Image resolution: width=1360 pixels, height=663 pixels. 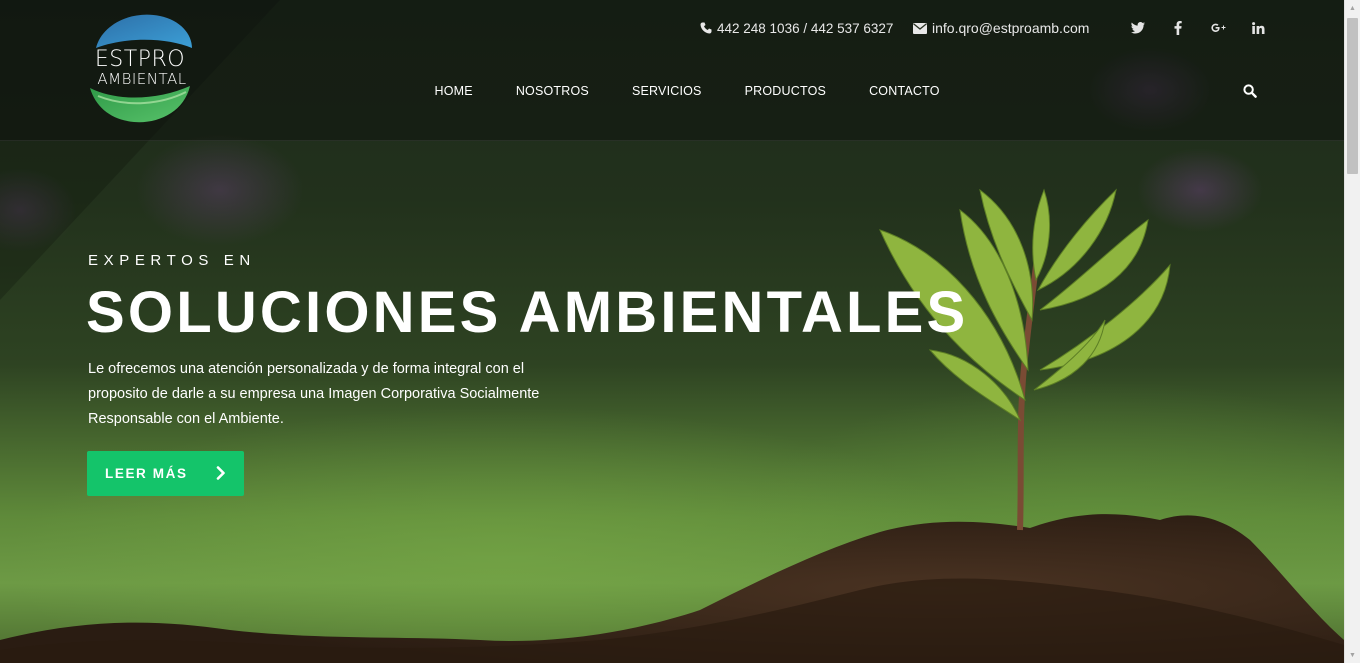 I want to click on read-more-button: LEER MÁS, so click(x=165, y=473).